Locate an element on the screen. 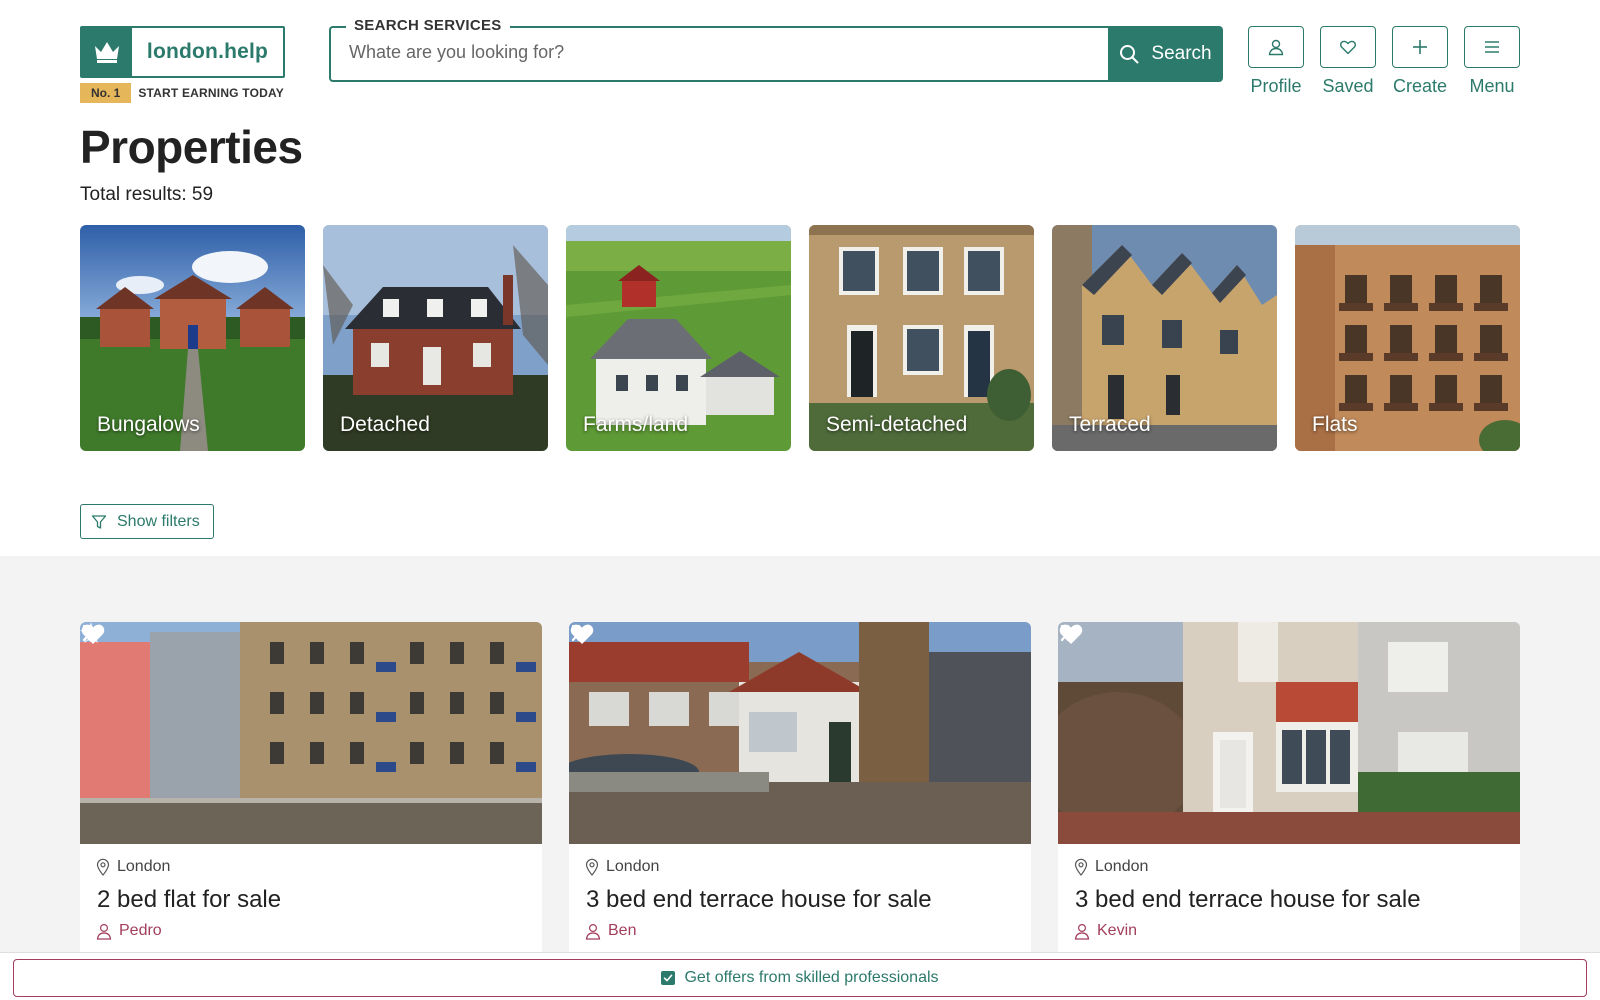 This screenshot has height=1000, width=1600. menu-button-box is located at coordinates (1492, 47).